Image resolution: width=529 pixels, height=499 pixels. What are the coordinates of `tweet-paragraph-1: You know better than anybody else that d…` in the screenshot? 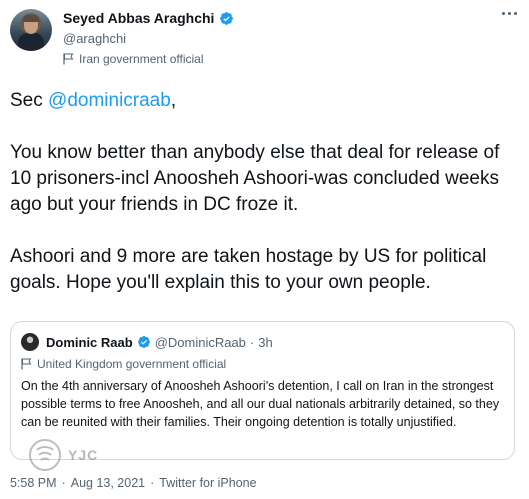 It's located at (257, 178).